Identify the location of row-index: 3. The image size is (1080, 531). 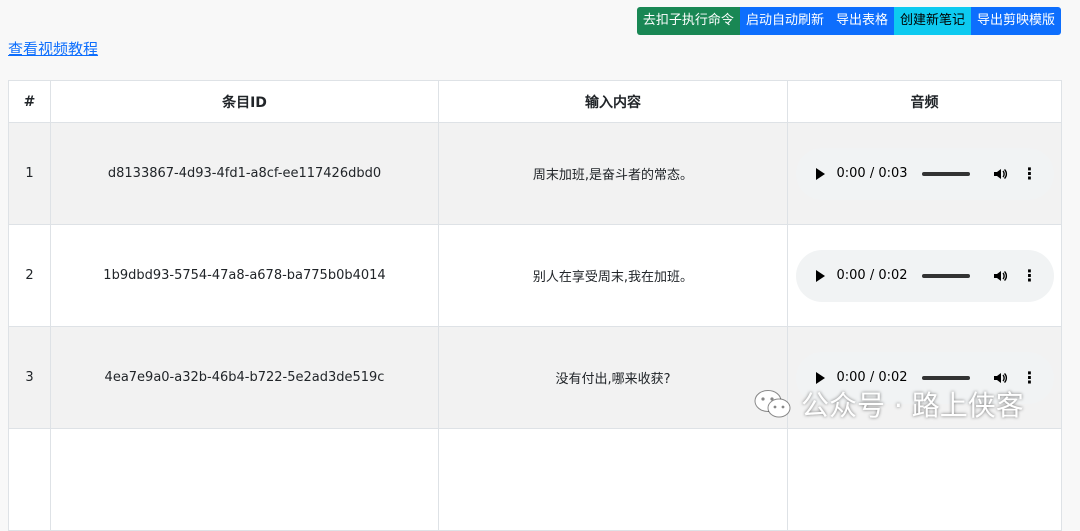
(29, 377).